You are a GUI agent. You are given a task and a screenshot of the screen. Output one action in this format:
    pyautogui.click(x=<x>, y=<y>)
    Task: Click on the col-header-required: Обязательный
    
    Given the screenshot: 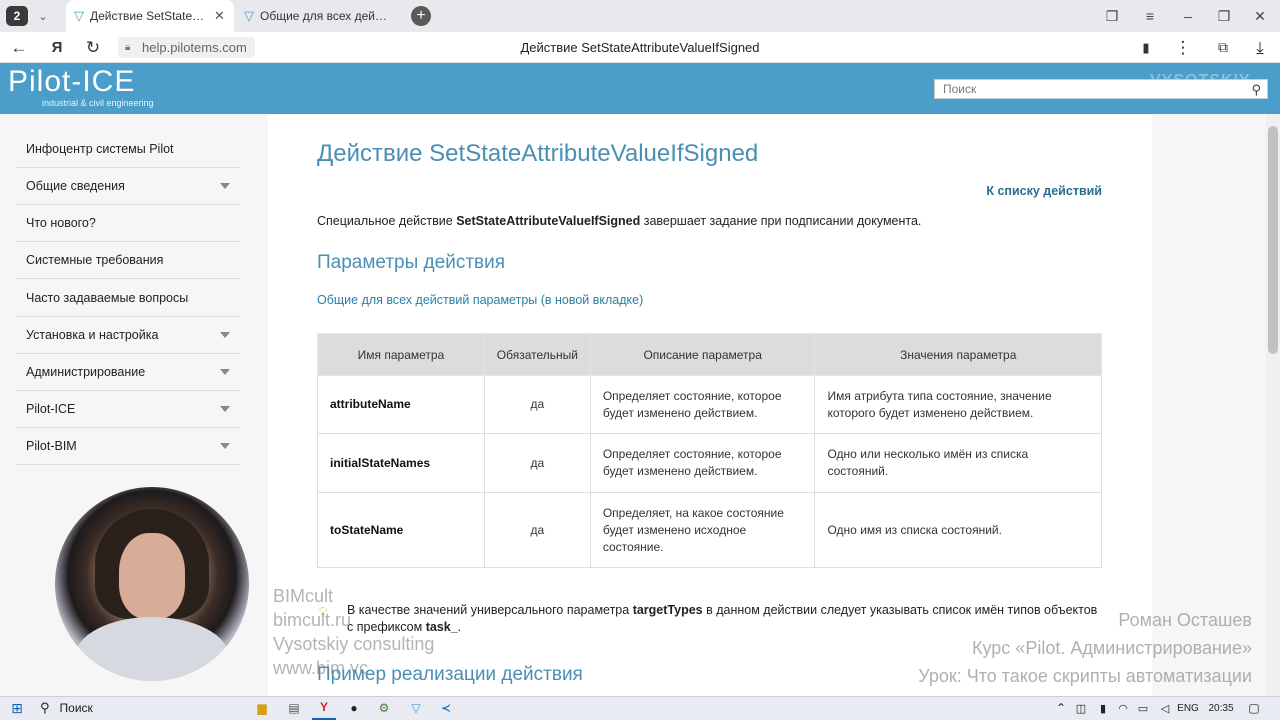 What is the action you would take?
    pyautogui.click(x=537, y=354)
    